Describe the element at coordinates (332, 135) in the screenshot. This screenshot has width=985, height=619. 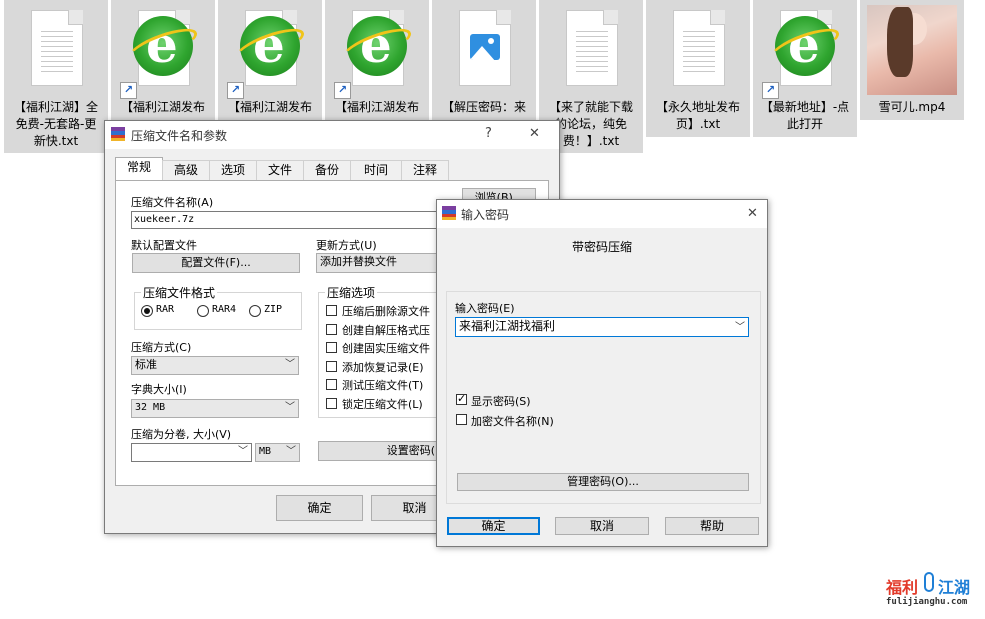
I see `archive-dialog-titlebar: 压缩文件名和参数 ? ✕` at that location.